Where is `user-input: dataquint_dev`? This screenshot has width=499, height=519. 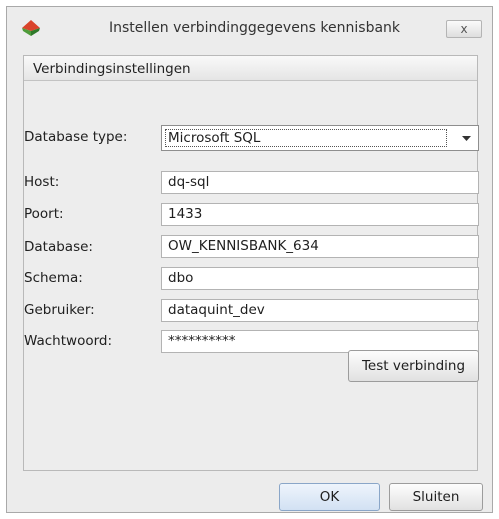
user-input: dataquint_dev is located at coordinates (320, 310).